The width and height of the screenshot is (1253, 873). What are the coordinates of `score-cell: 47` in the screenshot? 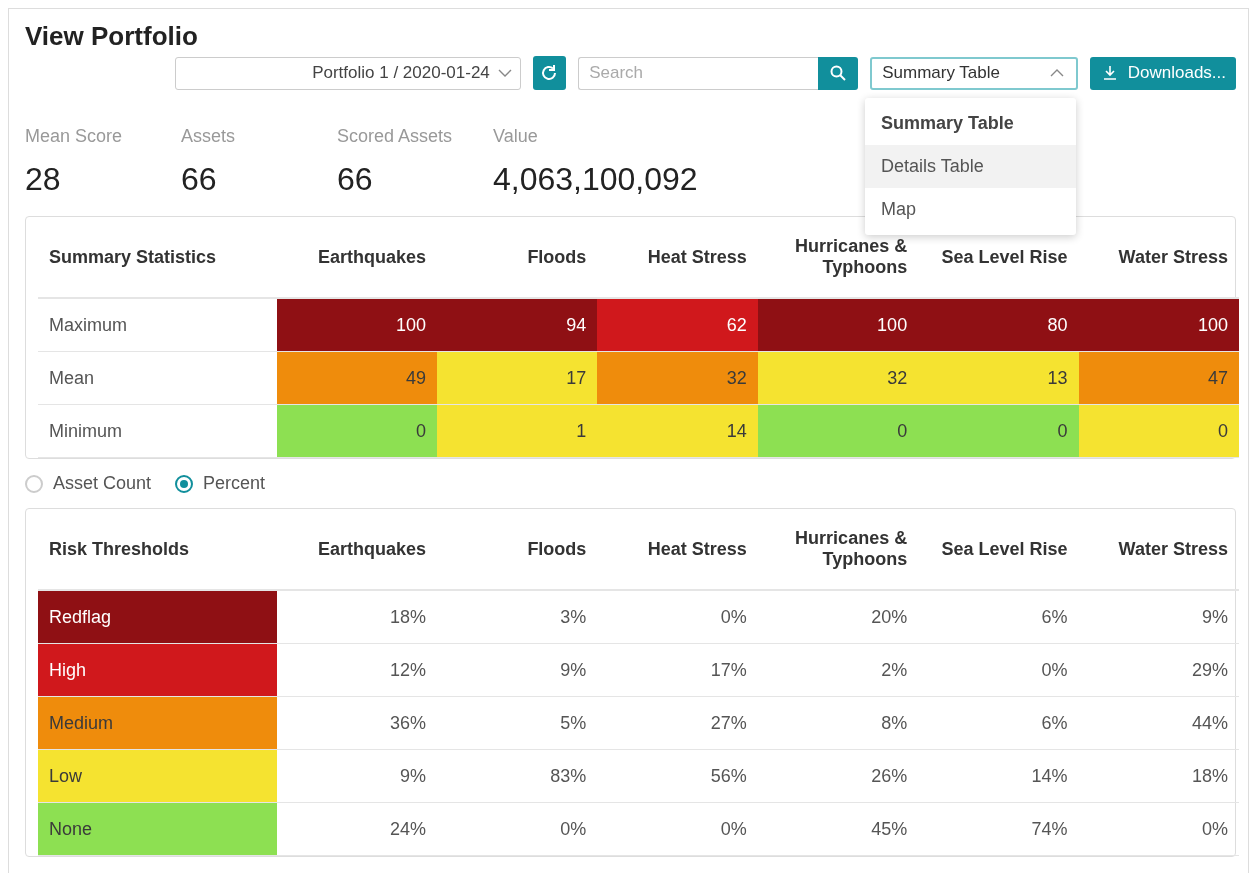 It's located at (1158, 378).